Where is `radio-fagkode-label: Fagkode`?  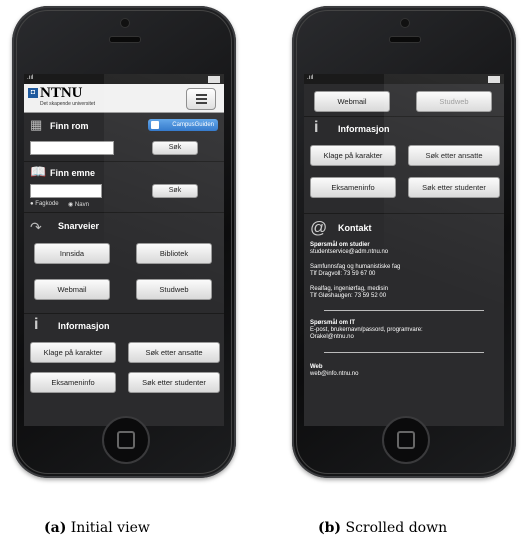 radio-fagkode-label: Fagkode is located at coordinates (47, 204).